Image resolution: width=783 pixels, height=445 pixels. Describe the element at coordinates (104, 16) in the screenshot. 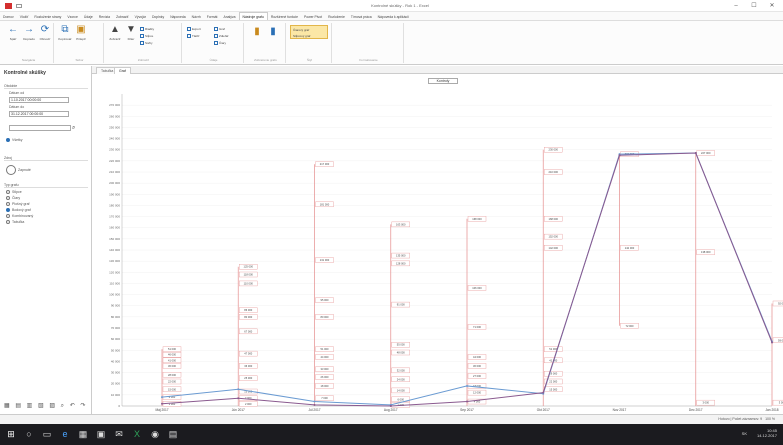

I see `ribbon-tab: Revízia` at that location.